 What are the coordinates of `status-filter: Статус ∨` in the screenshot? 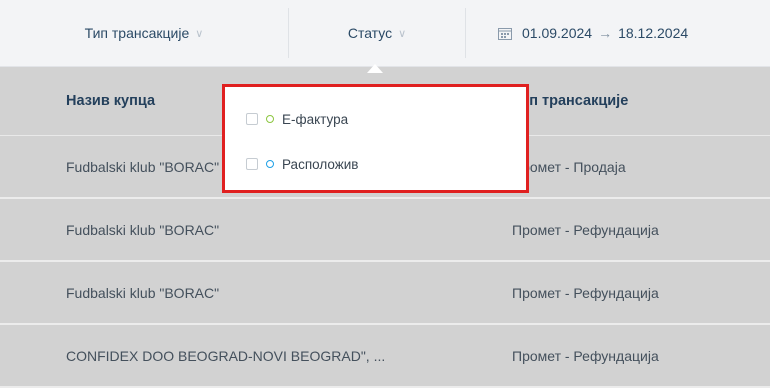 It's located at (377, 33).